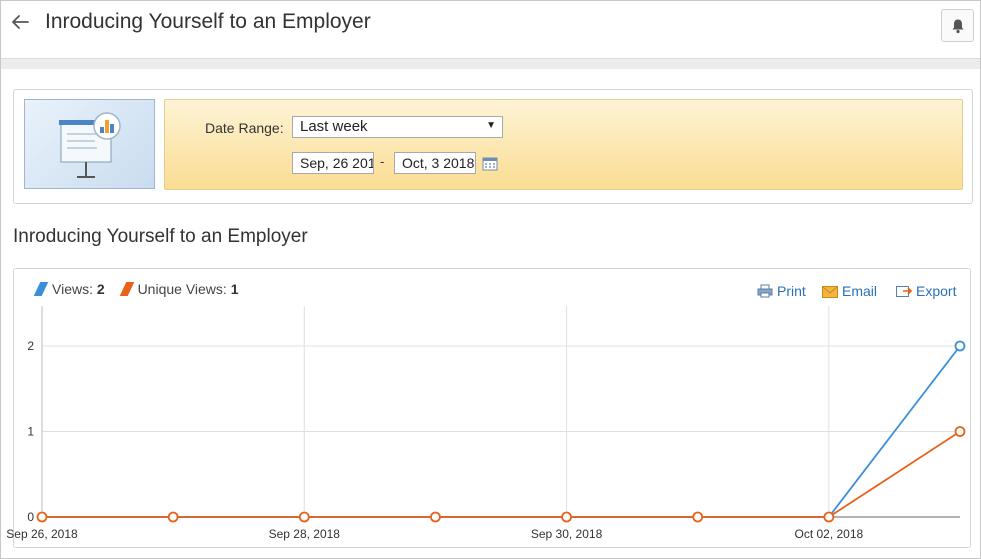  What do you see at coordinates (160, 236) in the screenshot?
I see `report-title: Inroducing Yourself to an Employer` at bounding box center [160, 236].